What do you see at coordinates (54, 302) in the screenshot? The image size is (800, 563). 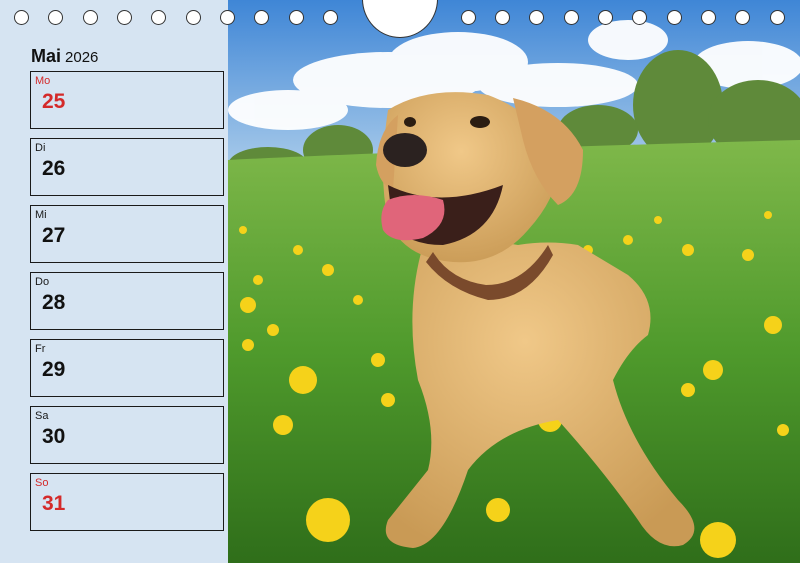 I see `day-number: 28` at bounding box center [54, 302].